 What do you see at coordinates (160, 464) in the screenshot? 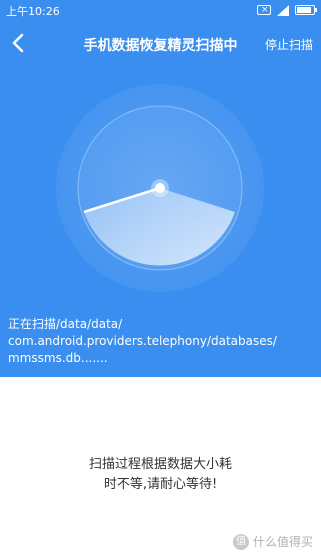
I see `hint-line1: 扫描过程根据数据大小耗` at bounding box center [160, 464].